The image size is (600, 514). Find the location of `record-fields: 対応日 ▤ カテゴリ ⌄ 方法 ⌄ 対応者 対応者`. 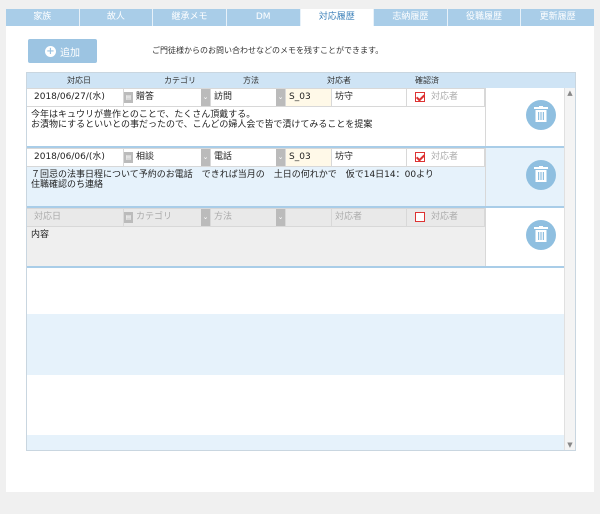

record-fields: 対応日 ▤ カテゴリ ⌄ 方法 ⌄ 対応者 対応者 is located at coordinates (256, 217).